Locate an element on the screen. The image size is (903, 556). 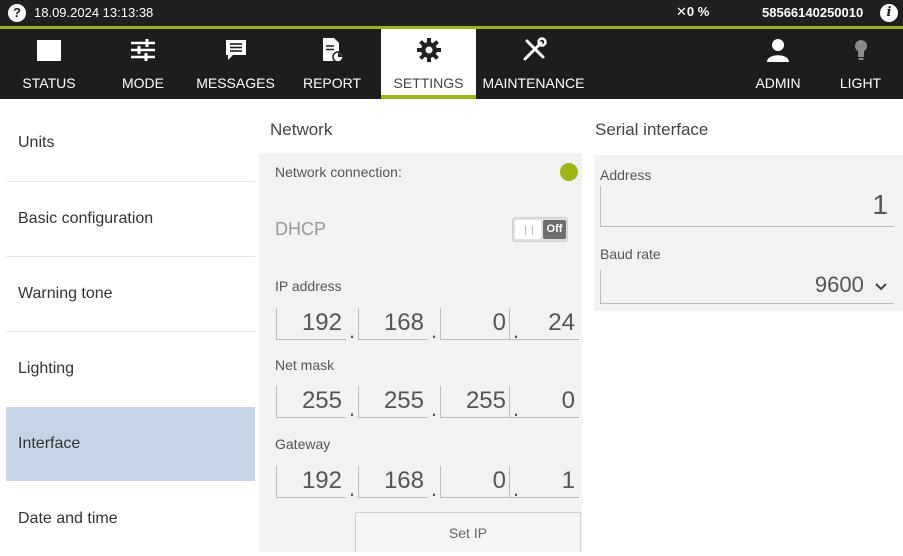
menu-item-warning-tone: Warning tone is located at coordinates (130, 294).